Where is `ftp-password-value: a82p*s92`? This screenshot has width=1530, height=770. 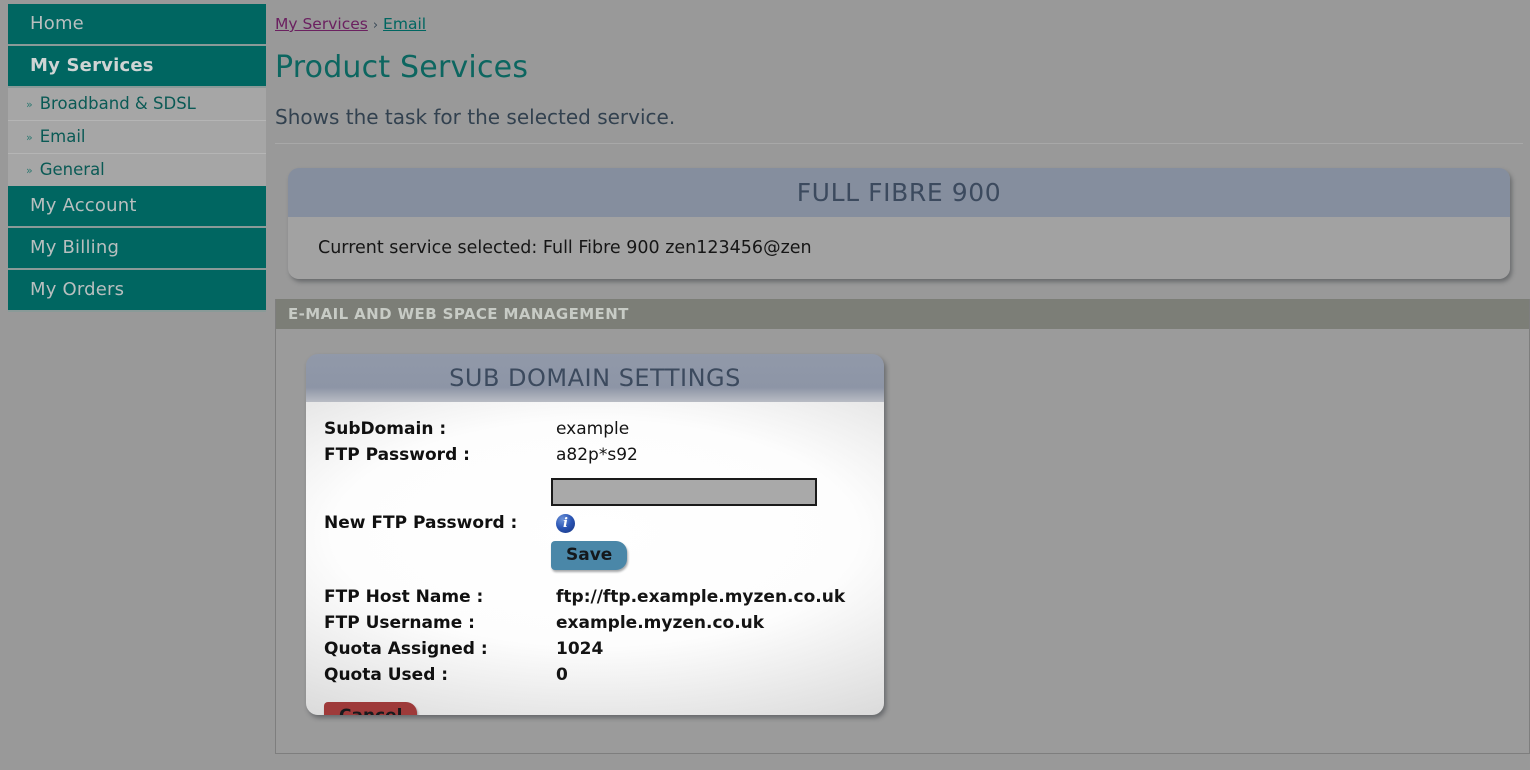 ftp-password-value: a82p*s92 is located at coordinates (597, 455).